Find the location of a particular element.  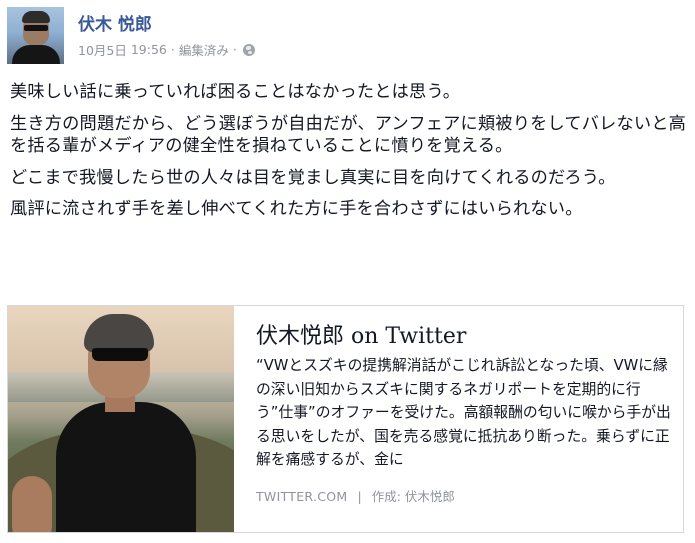

link-card-title: 伏木悦郎 on Twitter is located at coordinates (361, 334).